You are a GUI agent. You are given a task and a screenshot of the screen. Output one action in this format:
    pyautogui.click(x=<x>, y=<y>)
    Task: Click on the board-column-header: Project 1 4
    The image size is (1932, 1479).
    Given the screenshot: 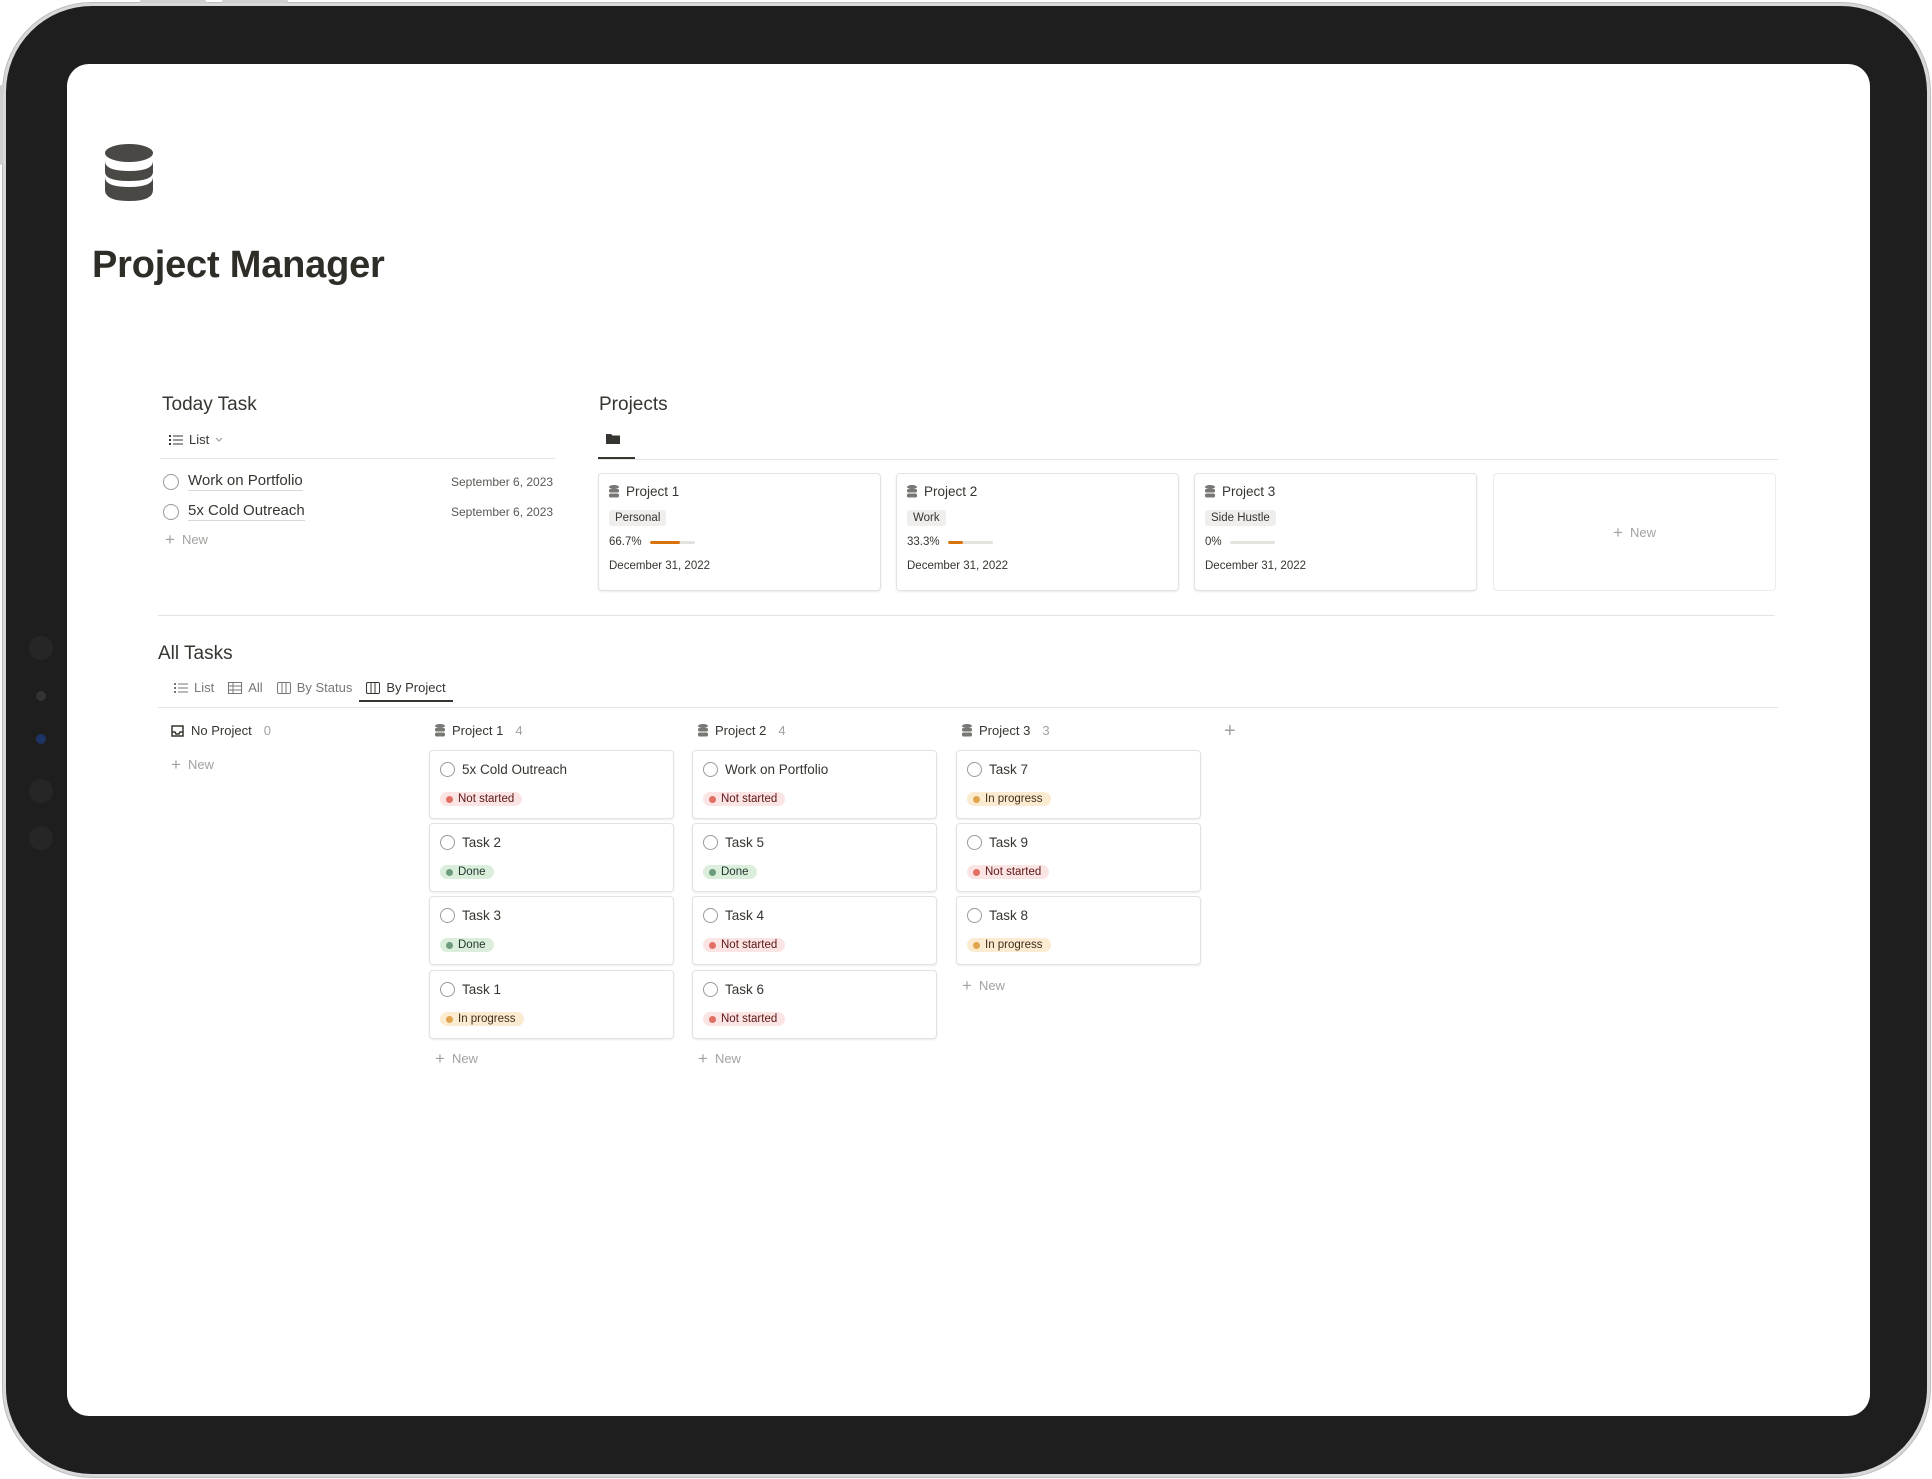 What is the action you would take?
    pyautogui.click(x=479, y=730)
    